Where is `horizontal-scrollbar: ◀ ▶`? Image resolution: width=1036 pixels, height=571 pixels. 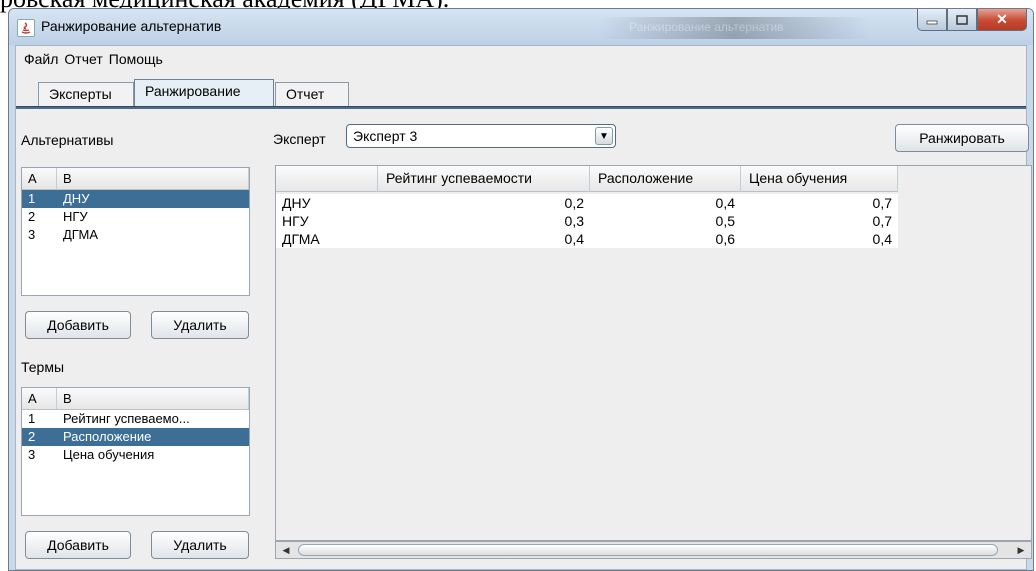
horizontal-scrollbar: ◀ ▶ is located at coordinates (653, 550).